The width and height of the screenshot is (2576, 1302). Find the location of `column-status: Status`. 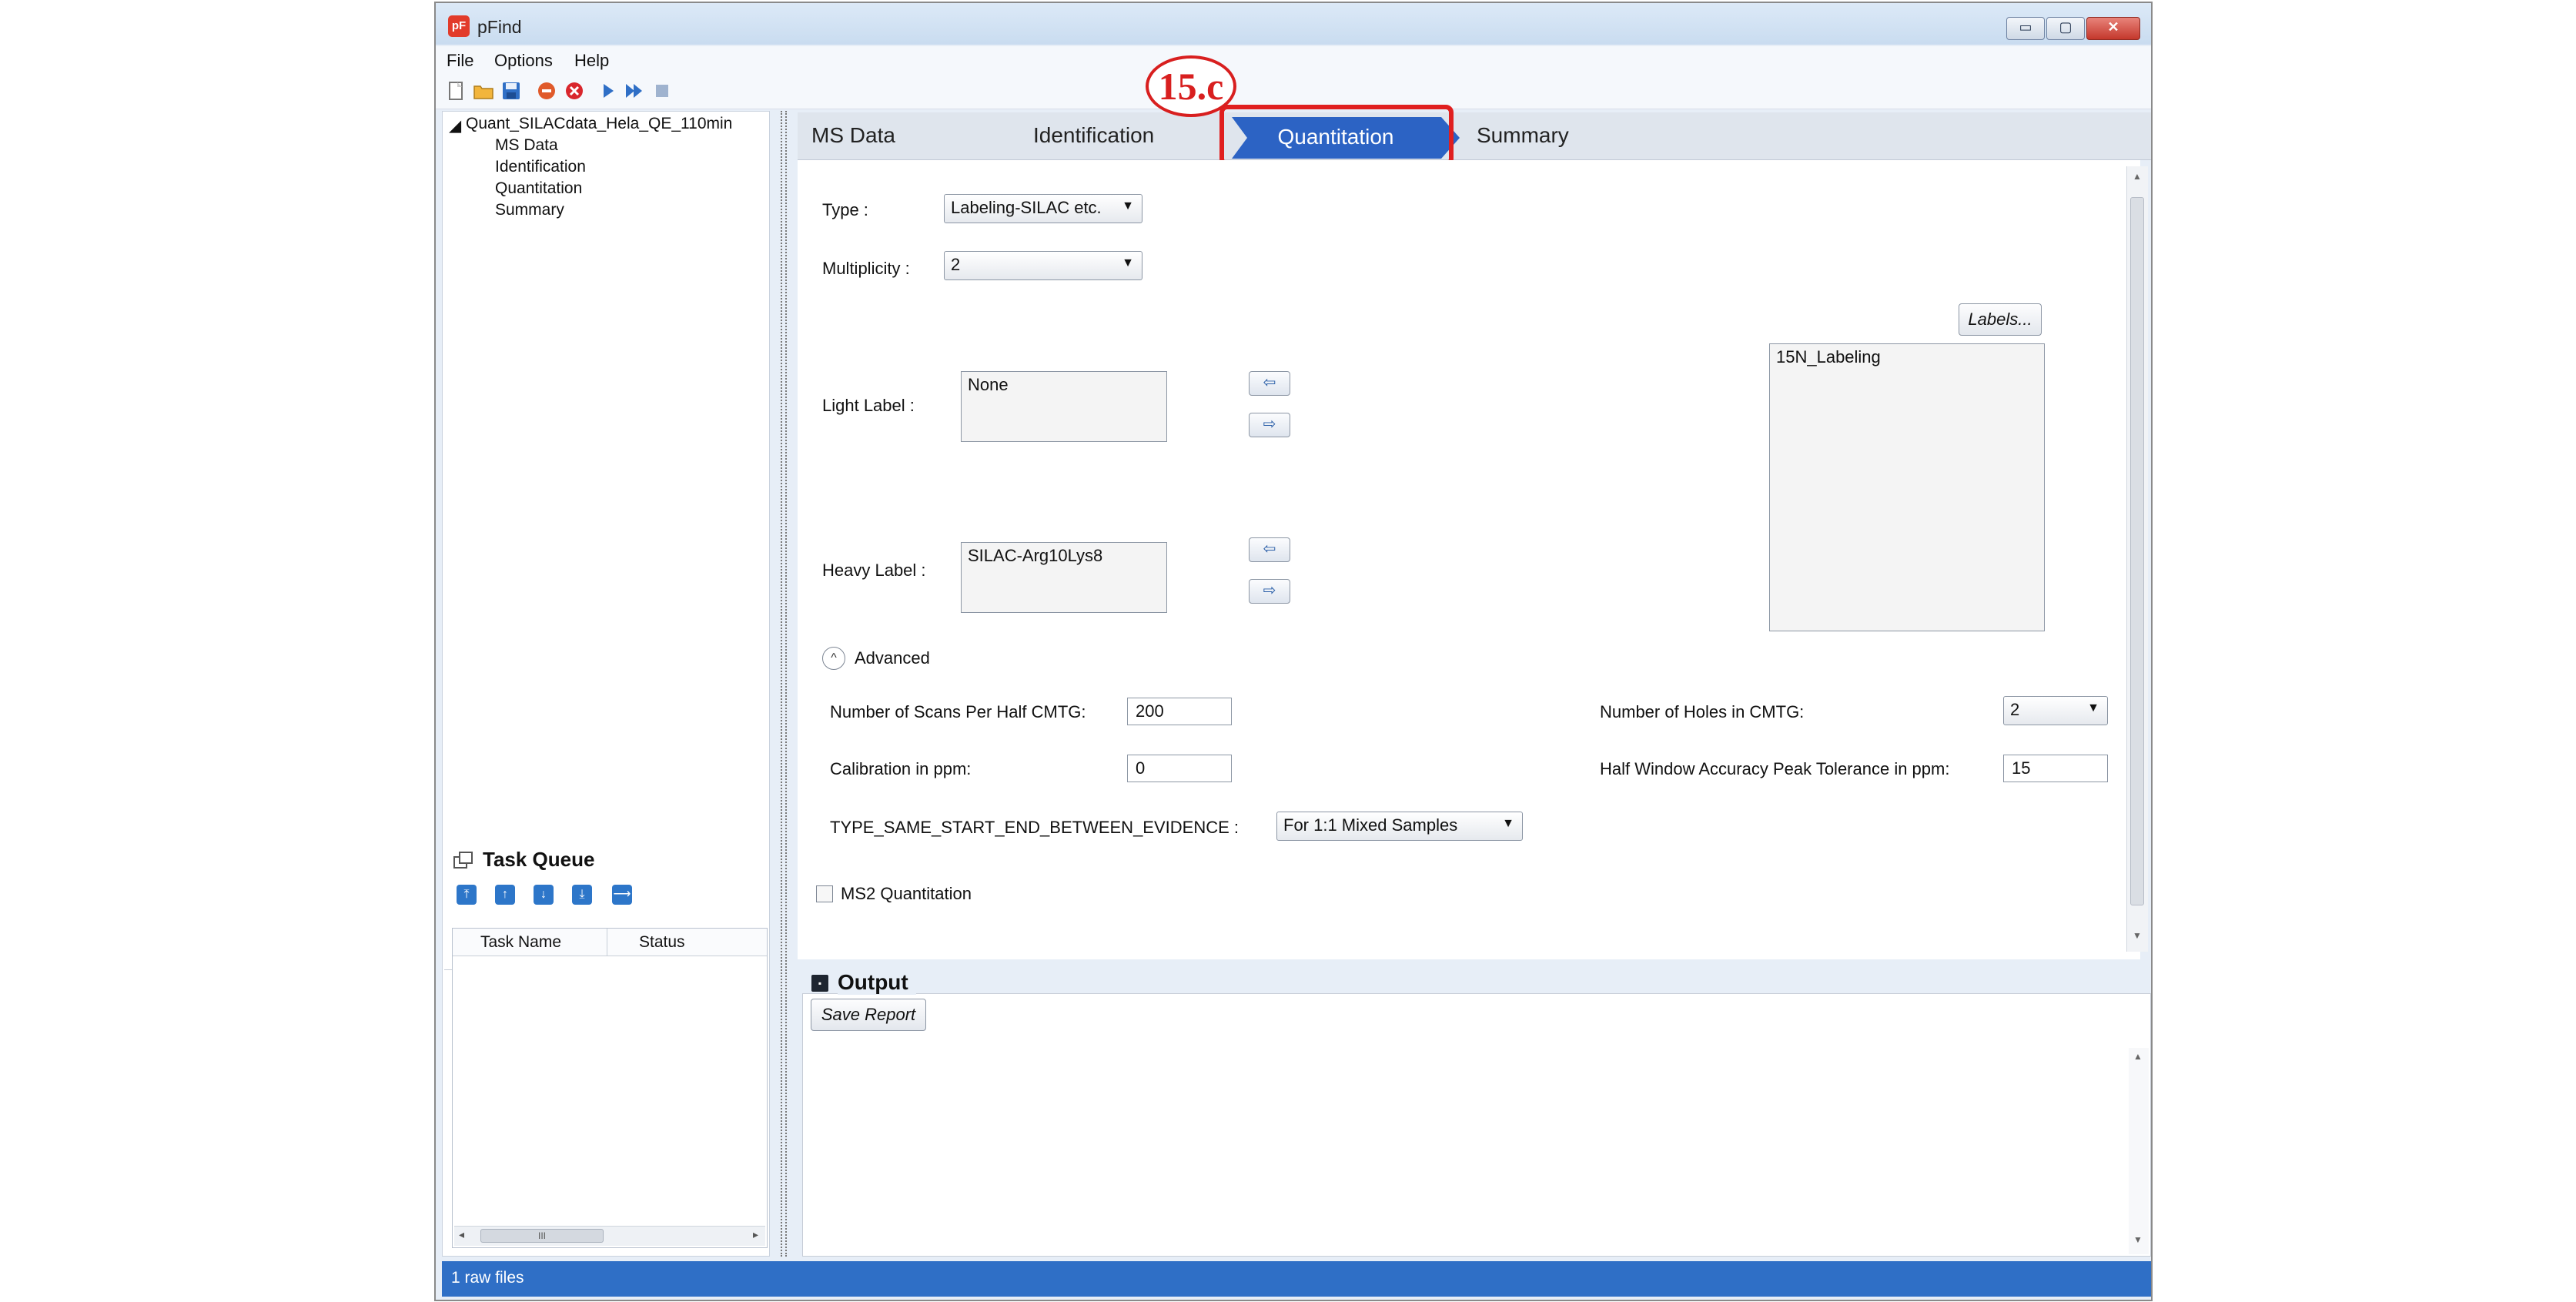

column-status: Status is located at coordinates (662, 943).